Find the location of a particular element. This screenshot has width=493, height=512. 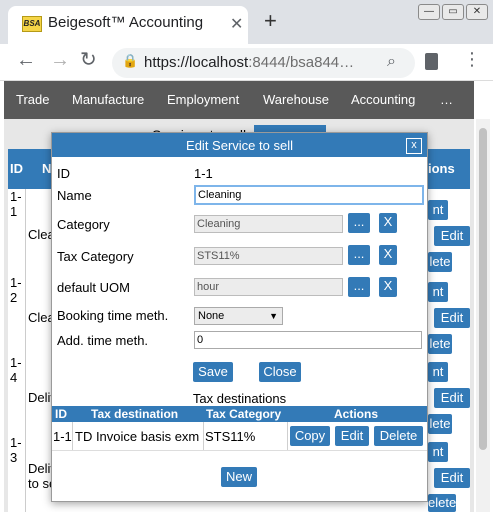

tax-category-label: Tax Category is located at coordinates (95, 256).